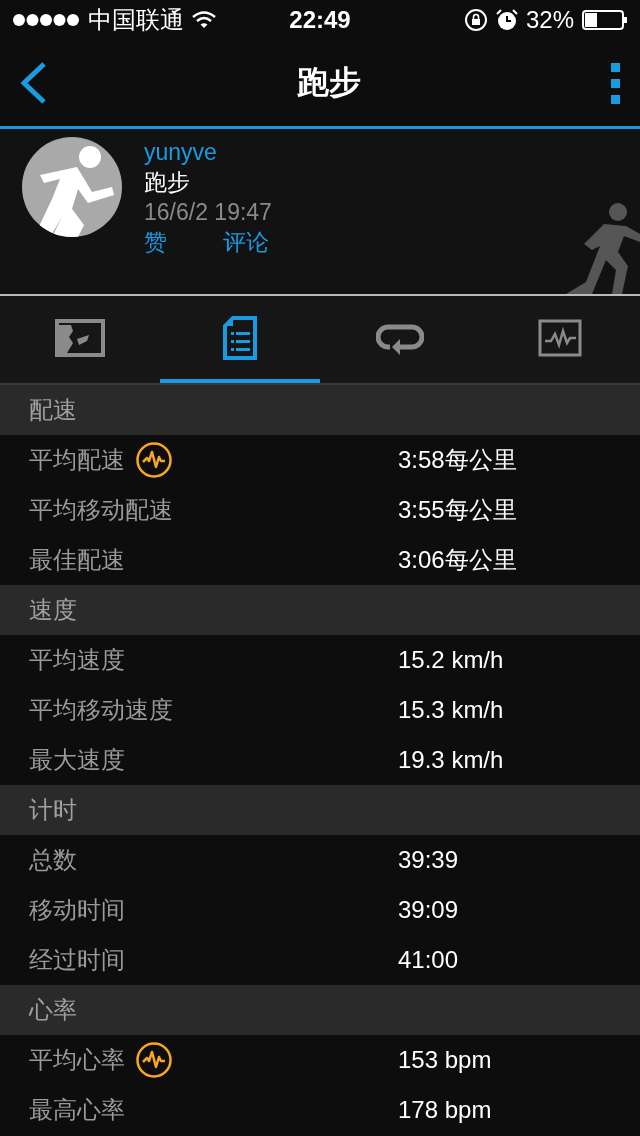  What do you see at coordinates (181, 152) in the screenshot?
I see `user-name: yunyve` at bounding box center [181, 152].